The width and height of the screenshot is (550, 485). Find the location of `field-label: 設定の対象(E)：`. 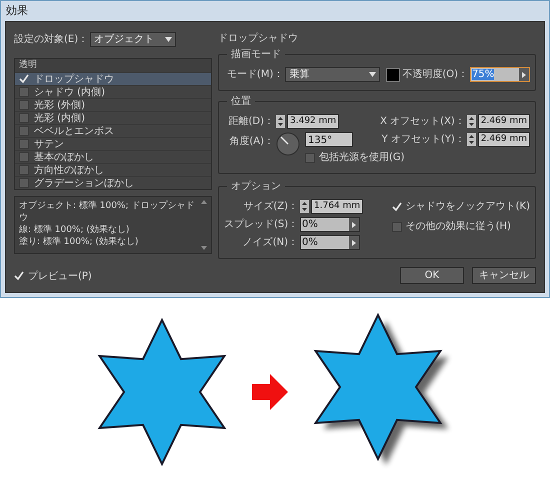

field-label: 設定の対象(E)： is located at coordinates (51, 39).